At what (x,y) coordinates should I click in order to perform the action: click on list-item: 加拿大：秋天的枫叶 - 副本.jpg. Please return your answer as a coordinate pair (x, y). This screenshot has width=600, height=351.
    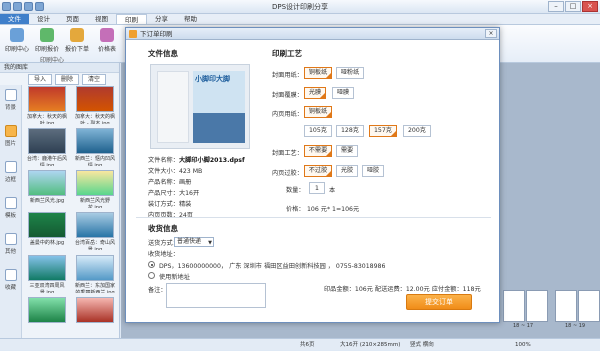
    Looking at the image, I should click on (95, 105).